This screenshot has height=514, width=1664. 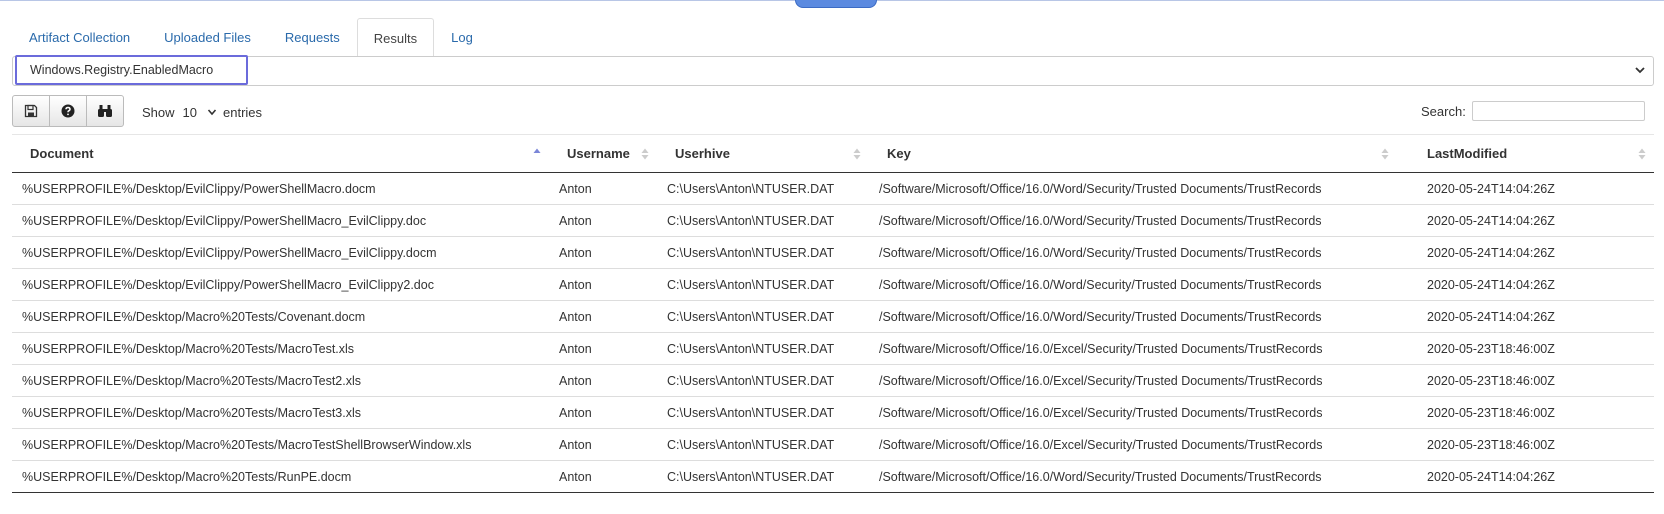 I want to click on search-label: Search:, so click(x=1443, y=111).